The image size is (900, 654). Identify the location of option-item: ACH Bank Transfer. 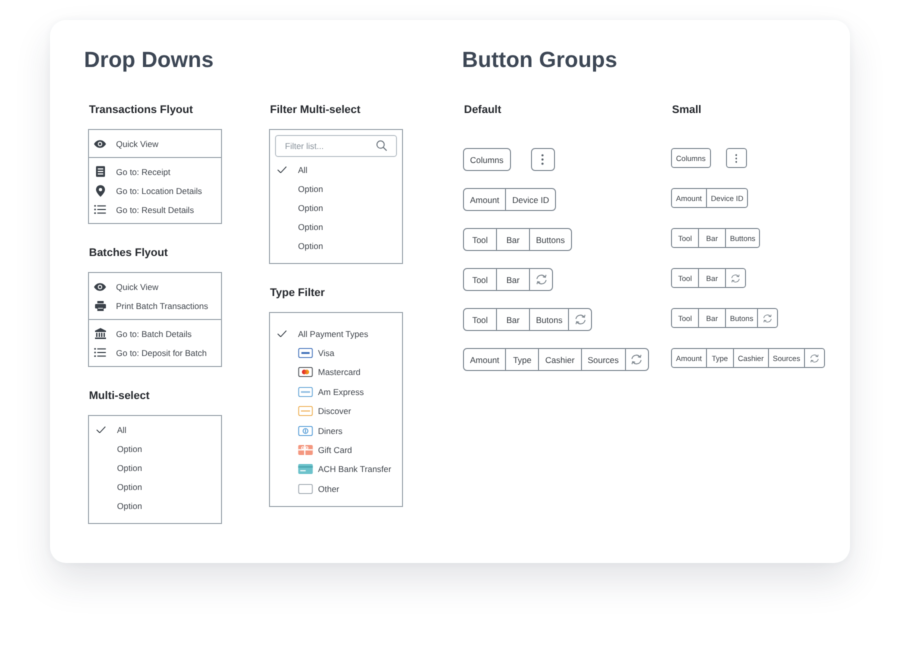
(336, 470).